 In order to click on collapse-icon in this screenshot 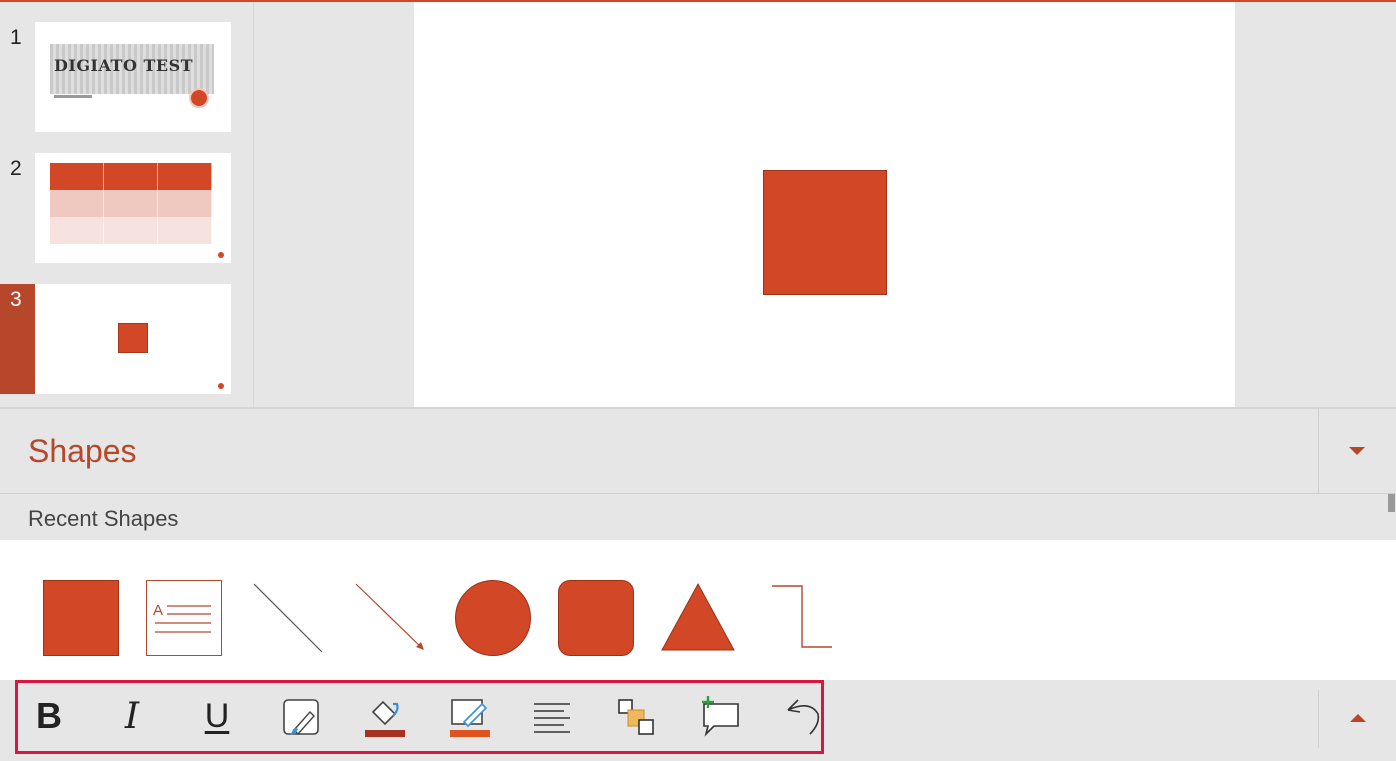, I will do `click(1358, 718)`.